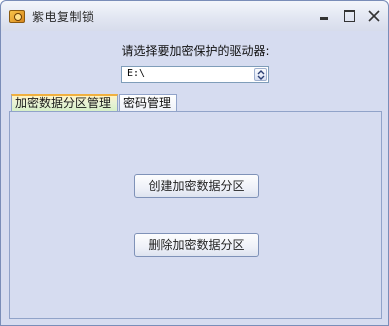 The image size is (389, 326). I want to click on title-bar: 紫电复制锁, so click(194, 16).